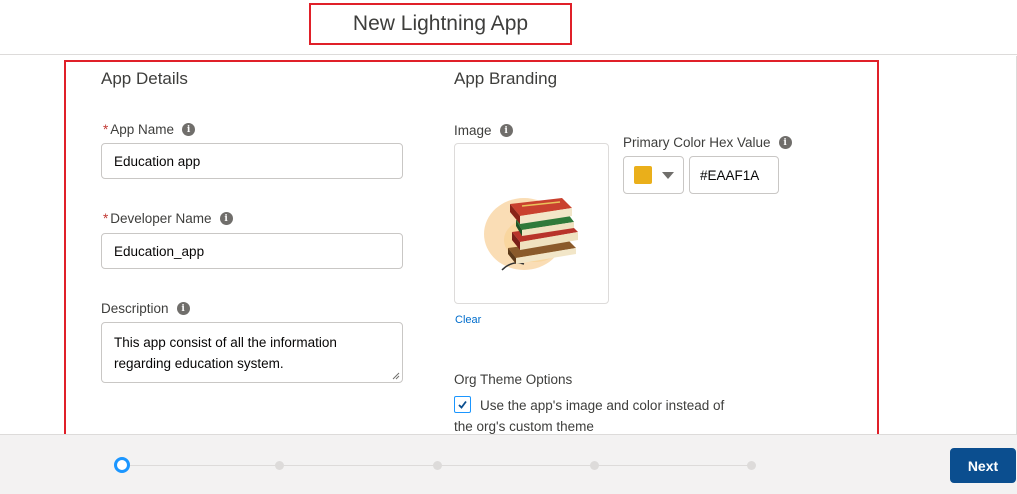  Describe the element at coordinates (468, 320) in the screenshot. I see `clear-image-link: Clear` at that location.